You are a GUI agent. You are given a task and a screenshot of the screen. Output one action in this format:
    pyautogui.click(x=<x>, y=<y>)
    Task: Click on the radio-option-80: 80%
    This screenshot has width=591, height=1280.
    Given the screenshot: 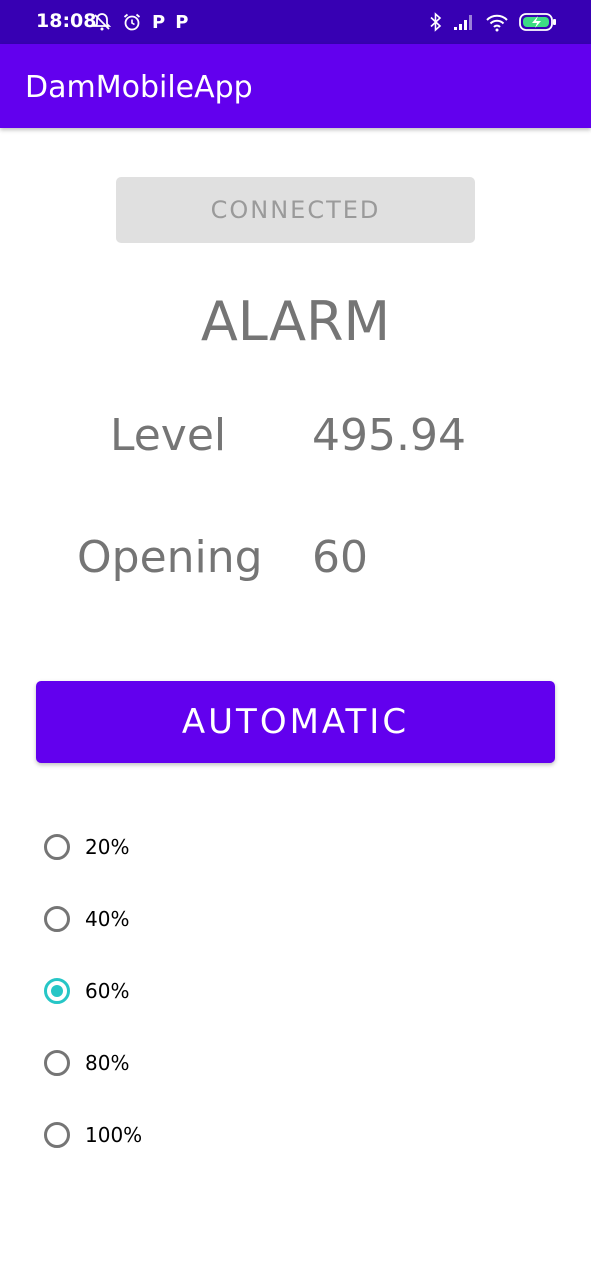 What is the action you would take?
    pyautogui.click(x=86, y=1063)
    